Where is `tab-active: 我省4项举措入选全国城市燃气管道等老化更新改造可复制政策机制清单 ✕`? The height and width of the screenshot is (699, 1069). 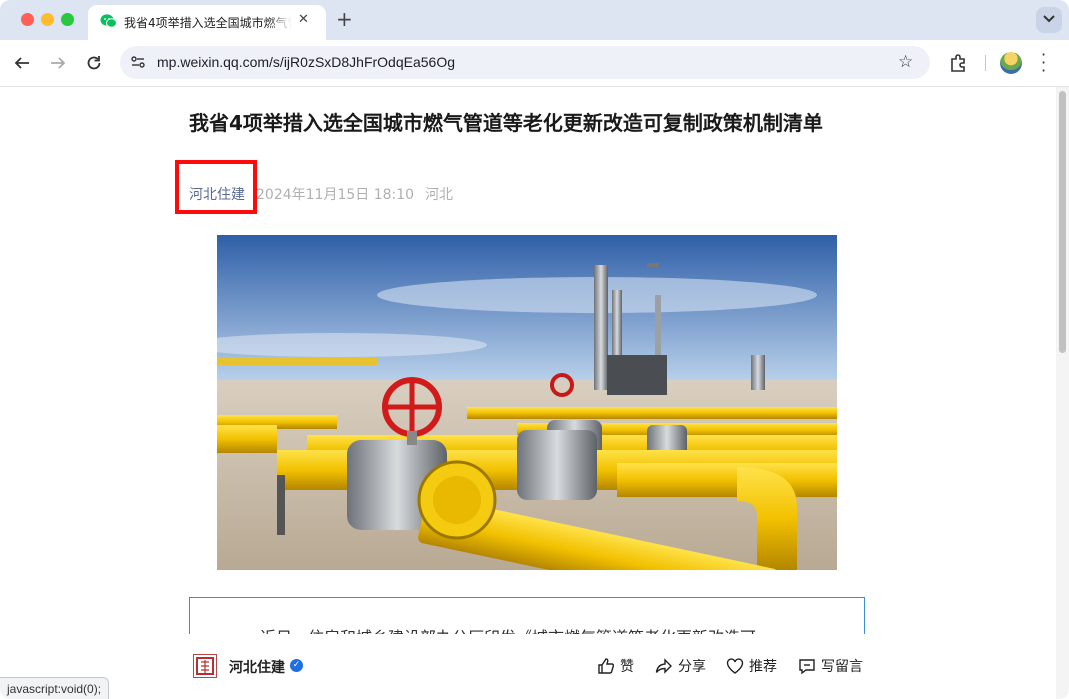
tab-active: 我省4项举措入选全国城市燃气管道等老化更新改造可复制政策机制清单 ✕ is located at coordinates (207, 22).